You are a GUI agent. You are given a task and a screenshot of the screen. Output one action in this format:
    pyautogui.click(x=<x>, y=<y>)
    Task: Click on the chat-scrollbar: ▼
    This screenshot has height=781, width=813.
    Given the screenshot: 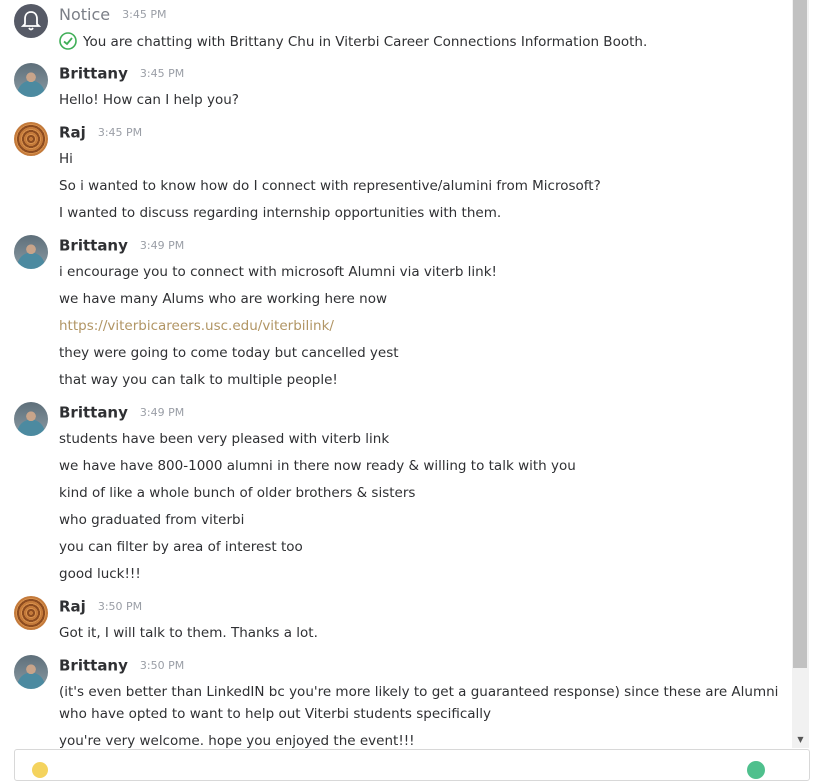 What is the action you would take?
    pyautogui.click(x=800, y=374)
    